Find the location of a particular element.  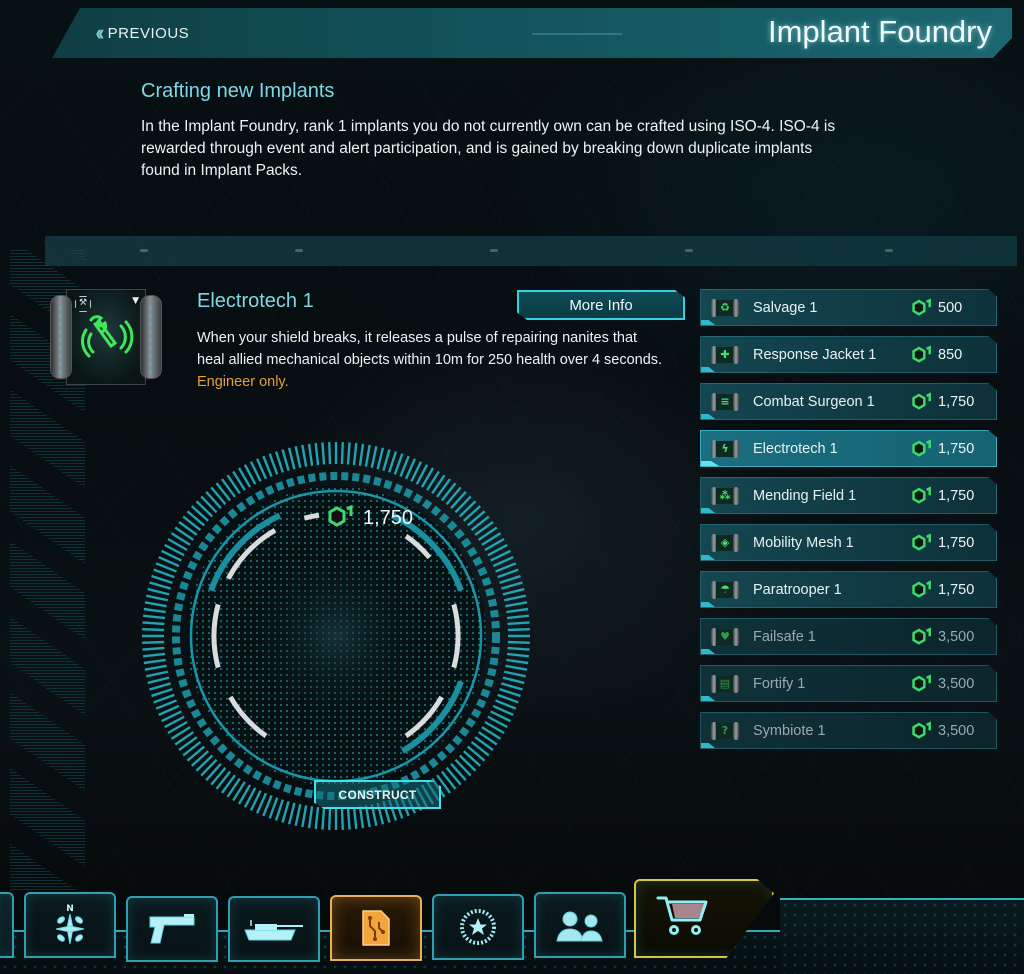

tank-icon is located at coordinates (273, 930).